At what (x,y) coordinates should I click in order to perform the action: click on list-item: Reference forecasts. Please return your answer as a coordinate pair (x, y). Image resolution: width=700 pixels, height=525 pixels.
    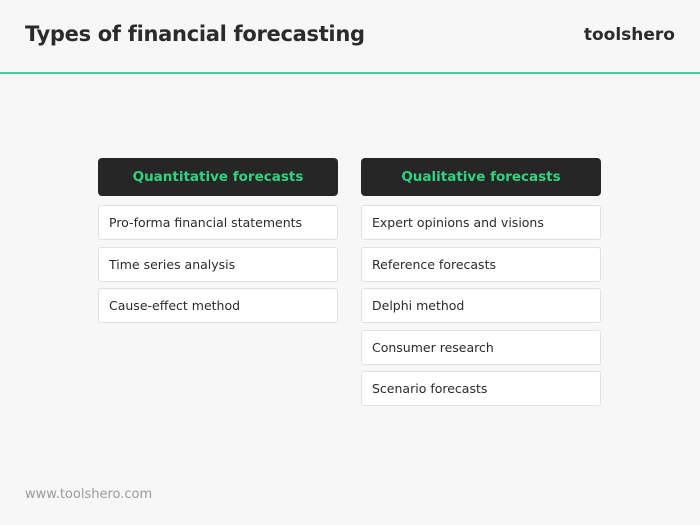
    Looking at the image, I should click on (481, 264).